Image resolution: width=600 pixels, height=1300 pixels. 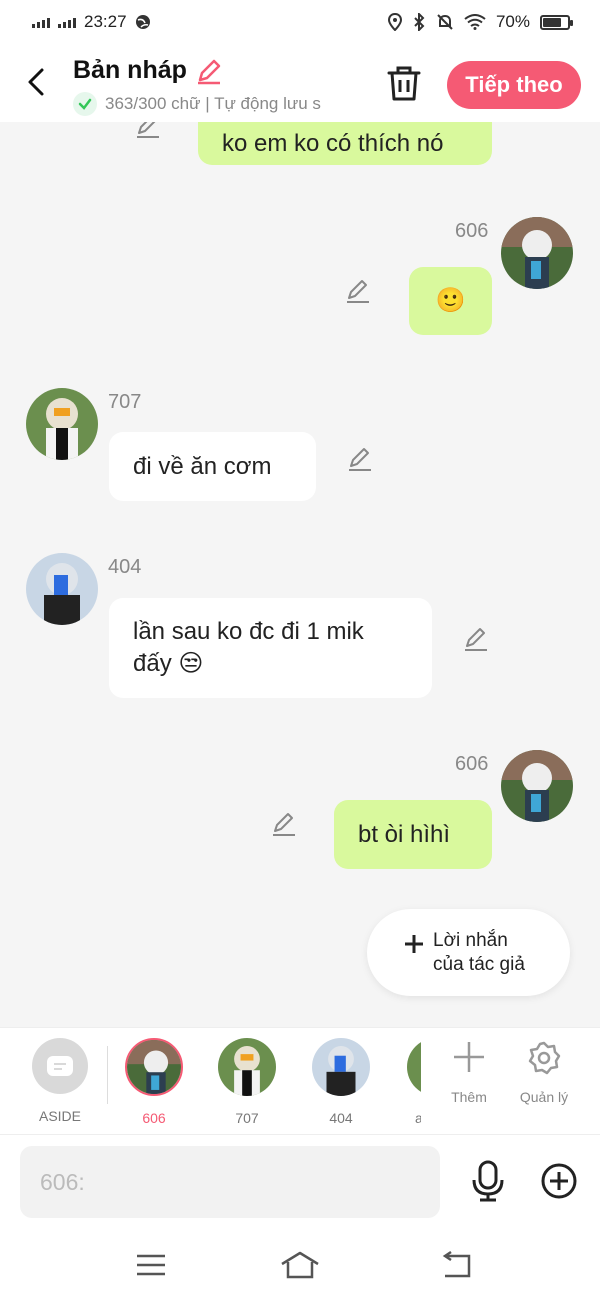 I want to click on check-icon, so click(x=85, y=104).